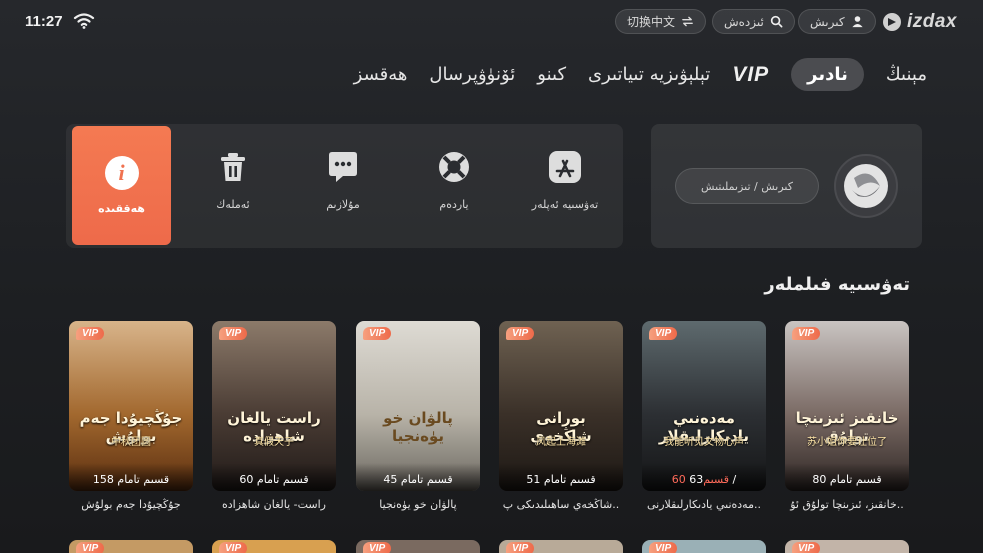  I want to click on customer-service-button: مۇلازىم, so click(343, 180).